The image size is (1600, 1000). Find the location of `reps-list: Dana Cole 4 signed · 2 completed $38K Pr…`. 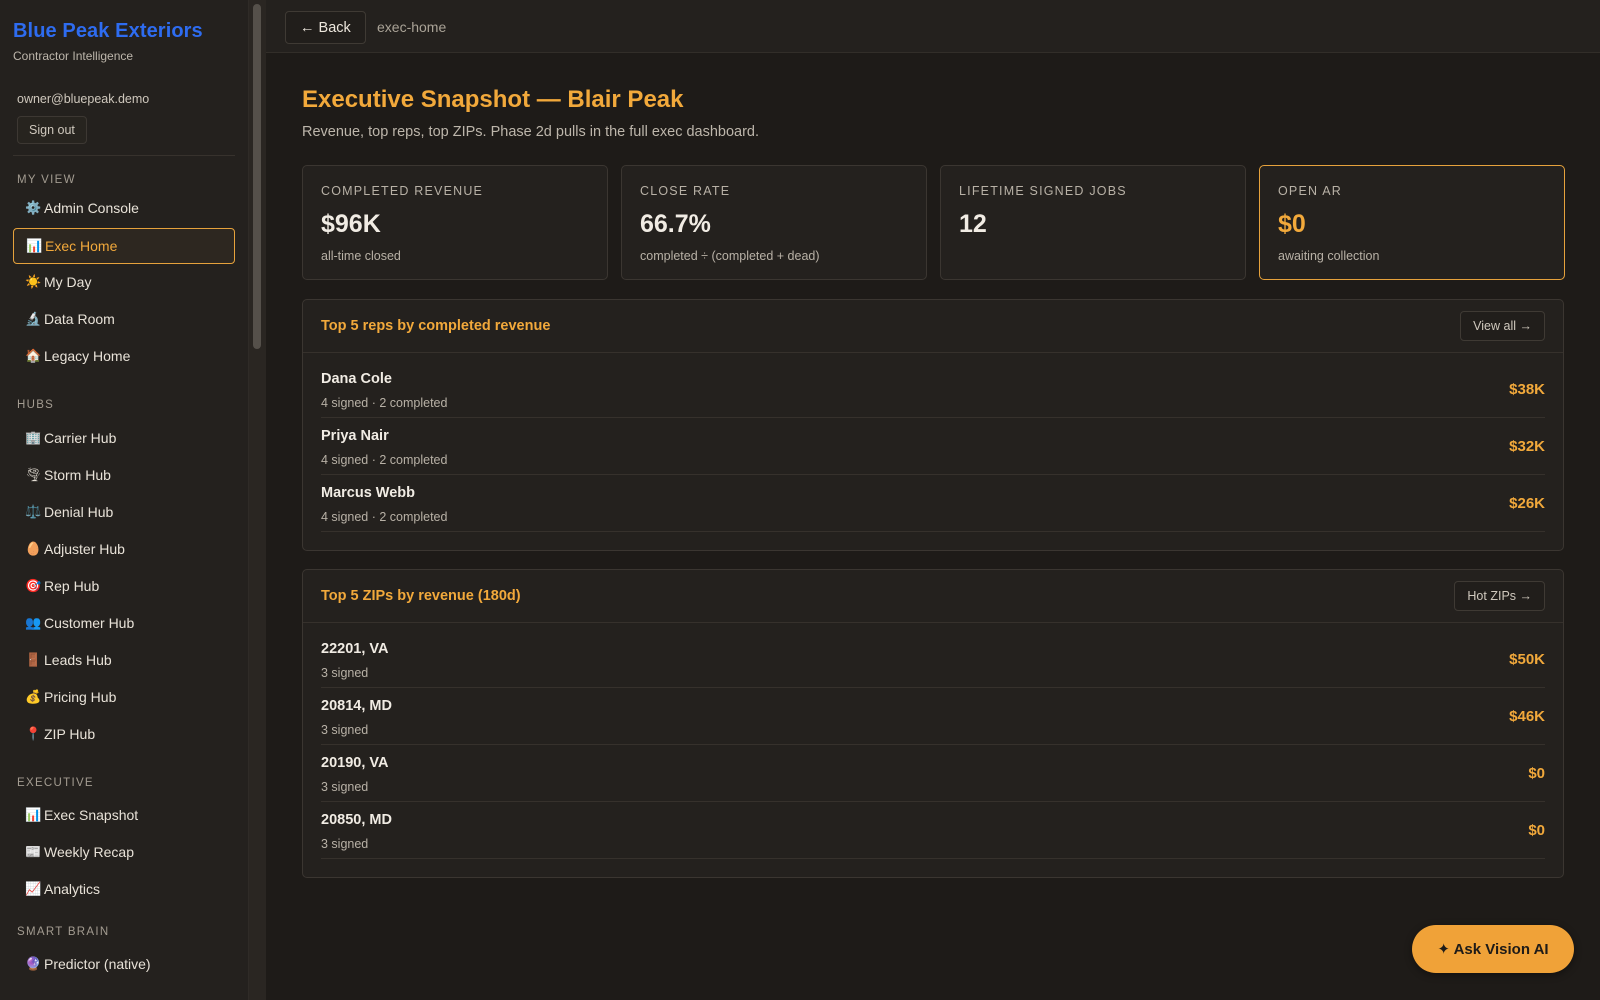

reps-list: Dana Cole 4 signed · 2 completed $38K Pr… is located at coordinates (933, 442).